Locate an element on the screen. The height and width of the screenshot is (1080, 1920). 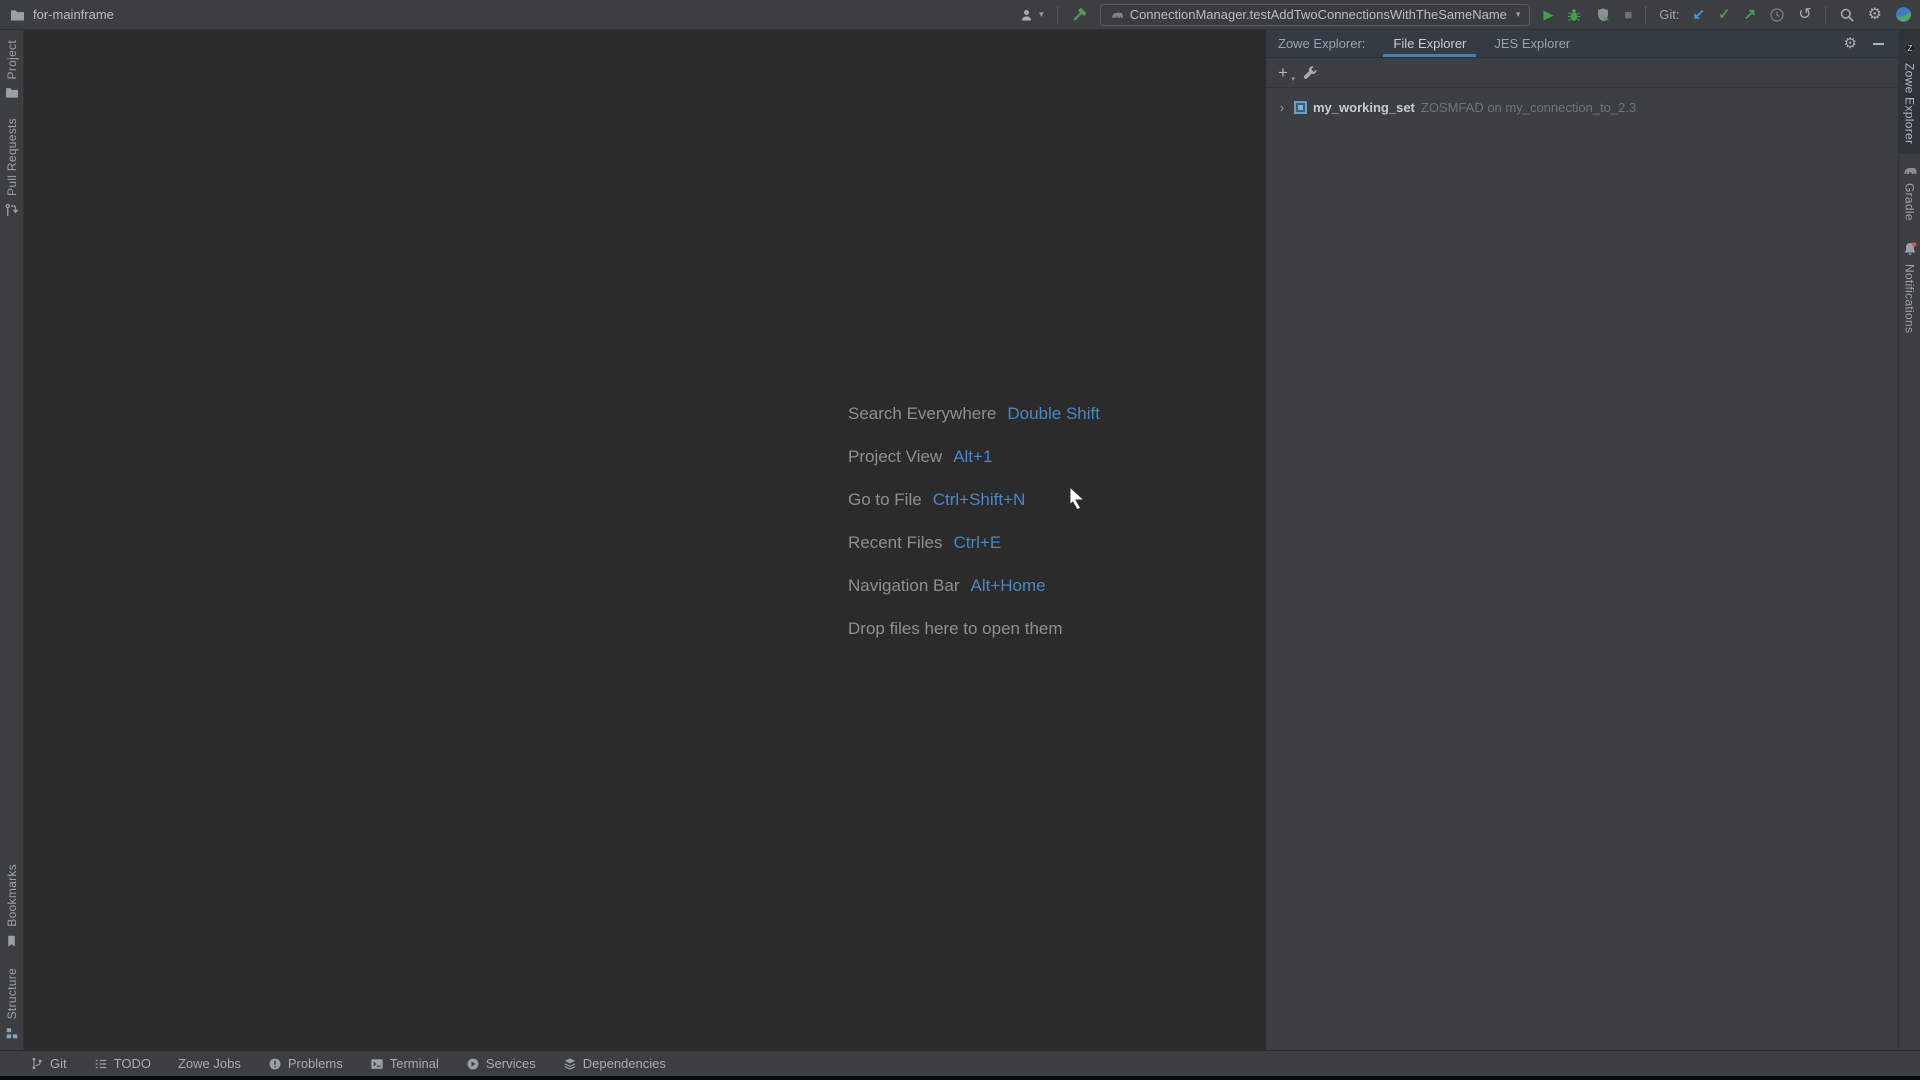
panel-title: Zowe Explorer: is located at coordinates (1322, 43).